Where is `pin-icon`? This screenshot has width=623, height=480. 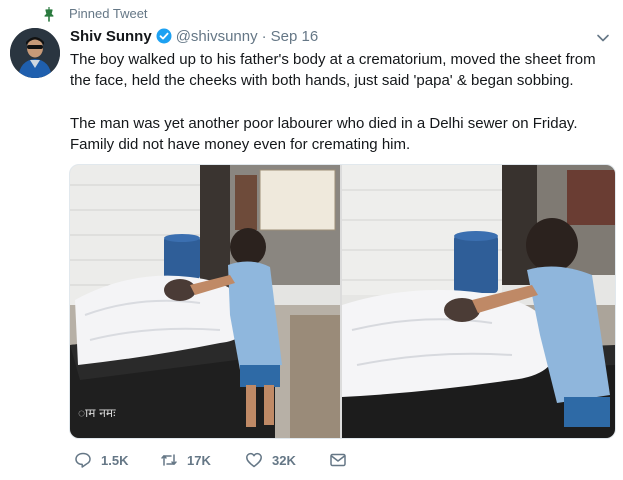
pin-icon is located at coordinates (49, 14).